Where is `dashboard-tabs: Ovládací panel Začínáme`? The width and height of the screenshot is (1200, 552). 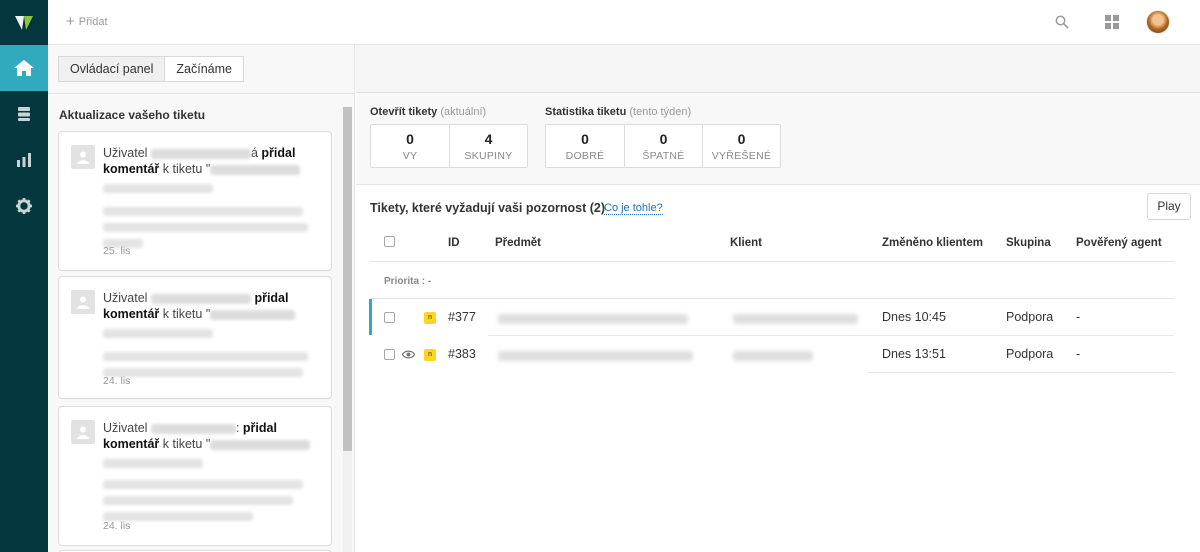
dashboard-tabs: Ovládací panel Začínáme is located at coordinates (151, 69).